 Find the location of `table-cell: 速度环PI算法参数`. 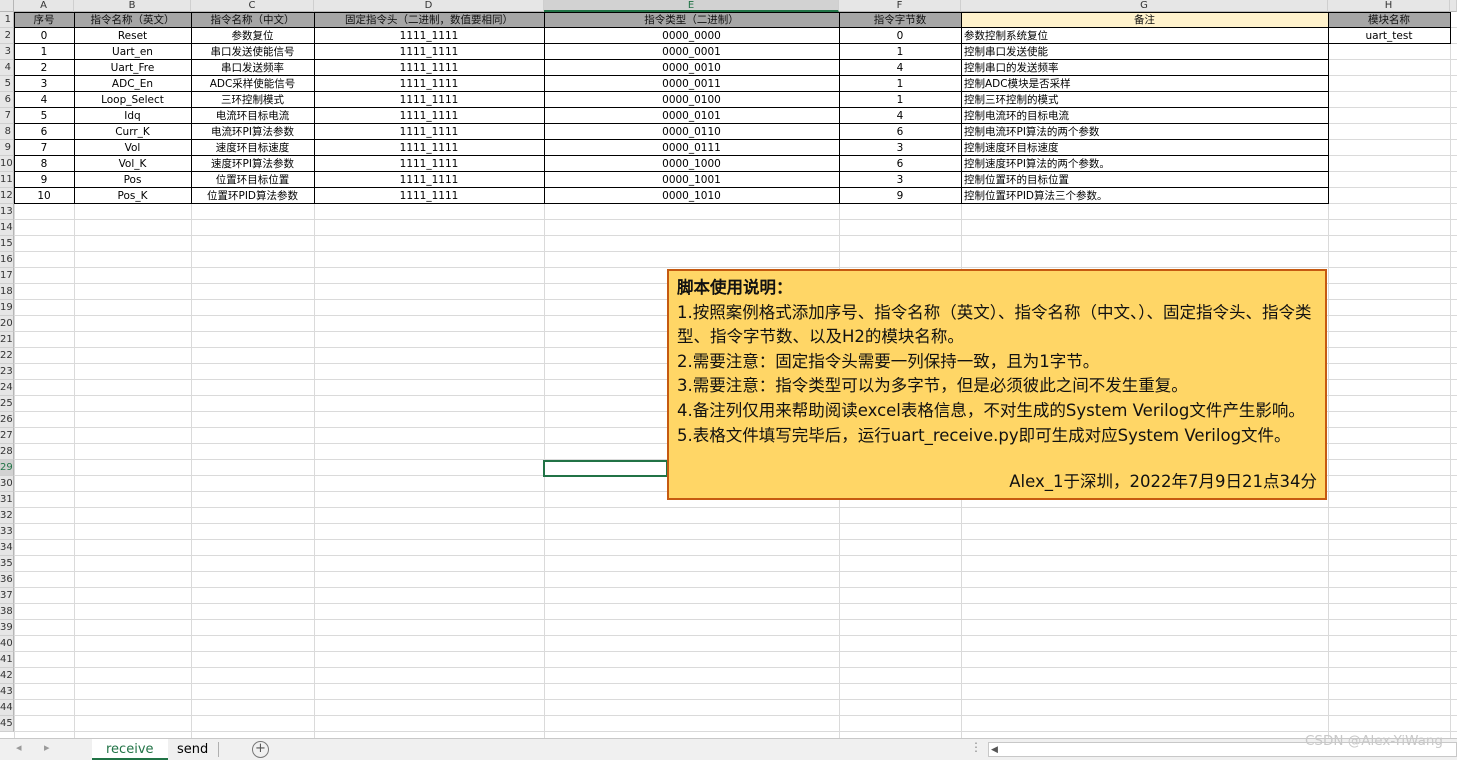

table-cell: 速度环PI算法参数 is located at coordinates (252, 164).